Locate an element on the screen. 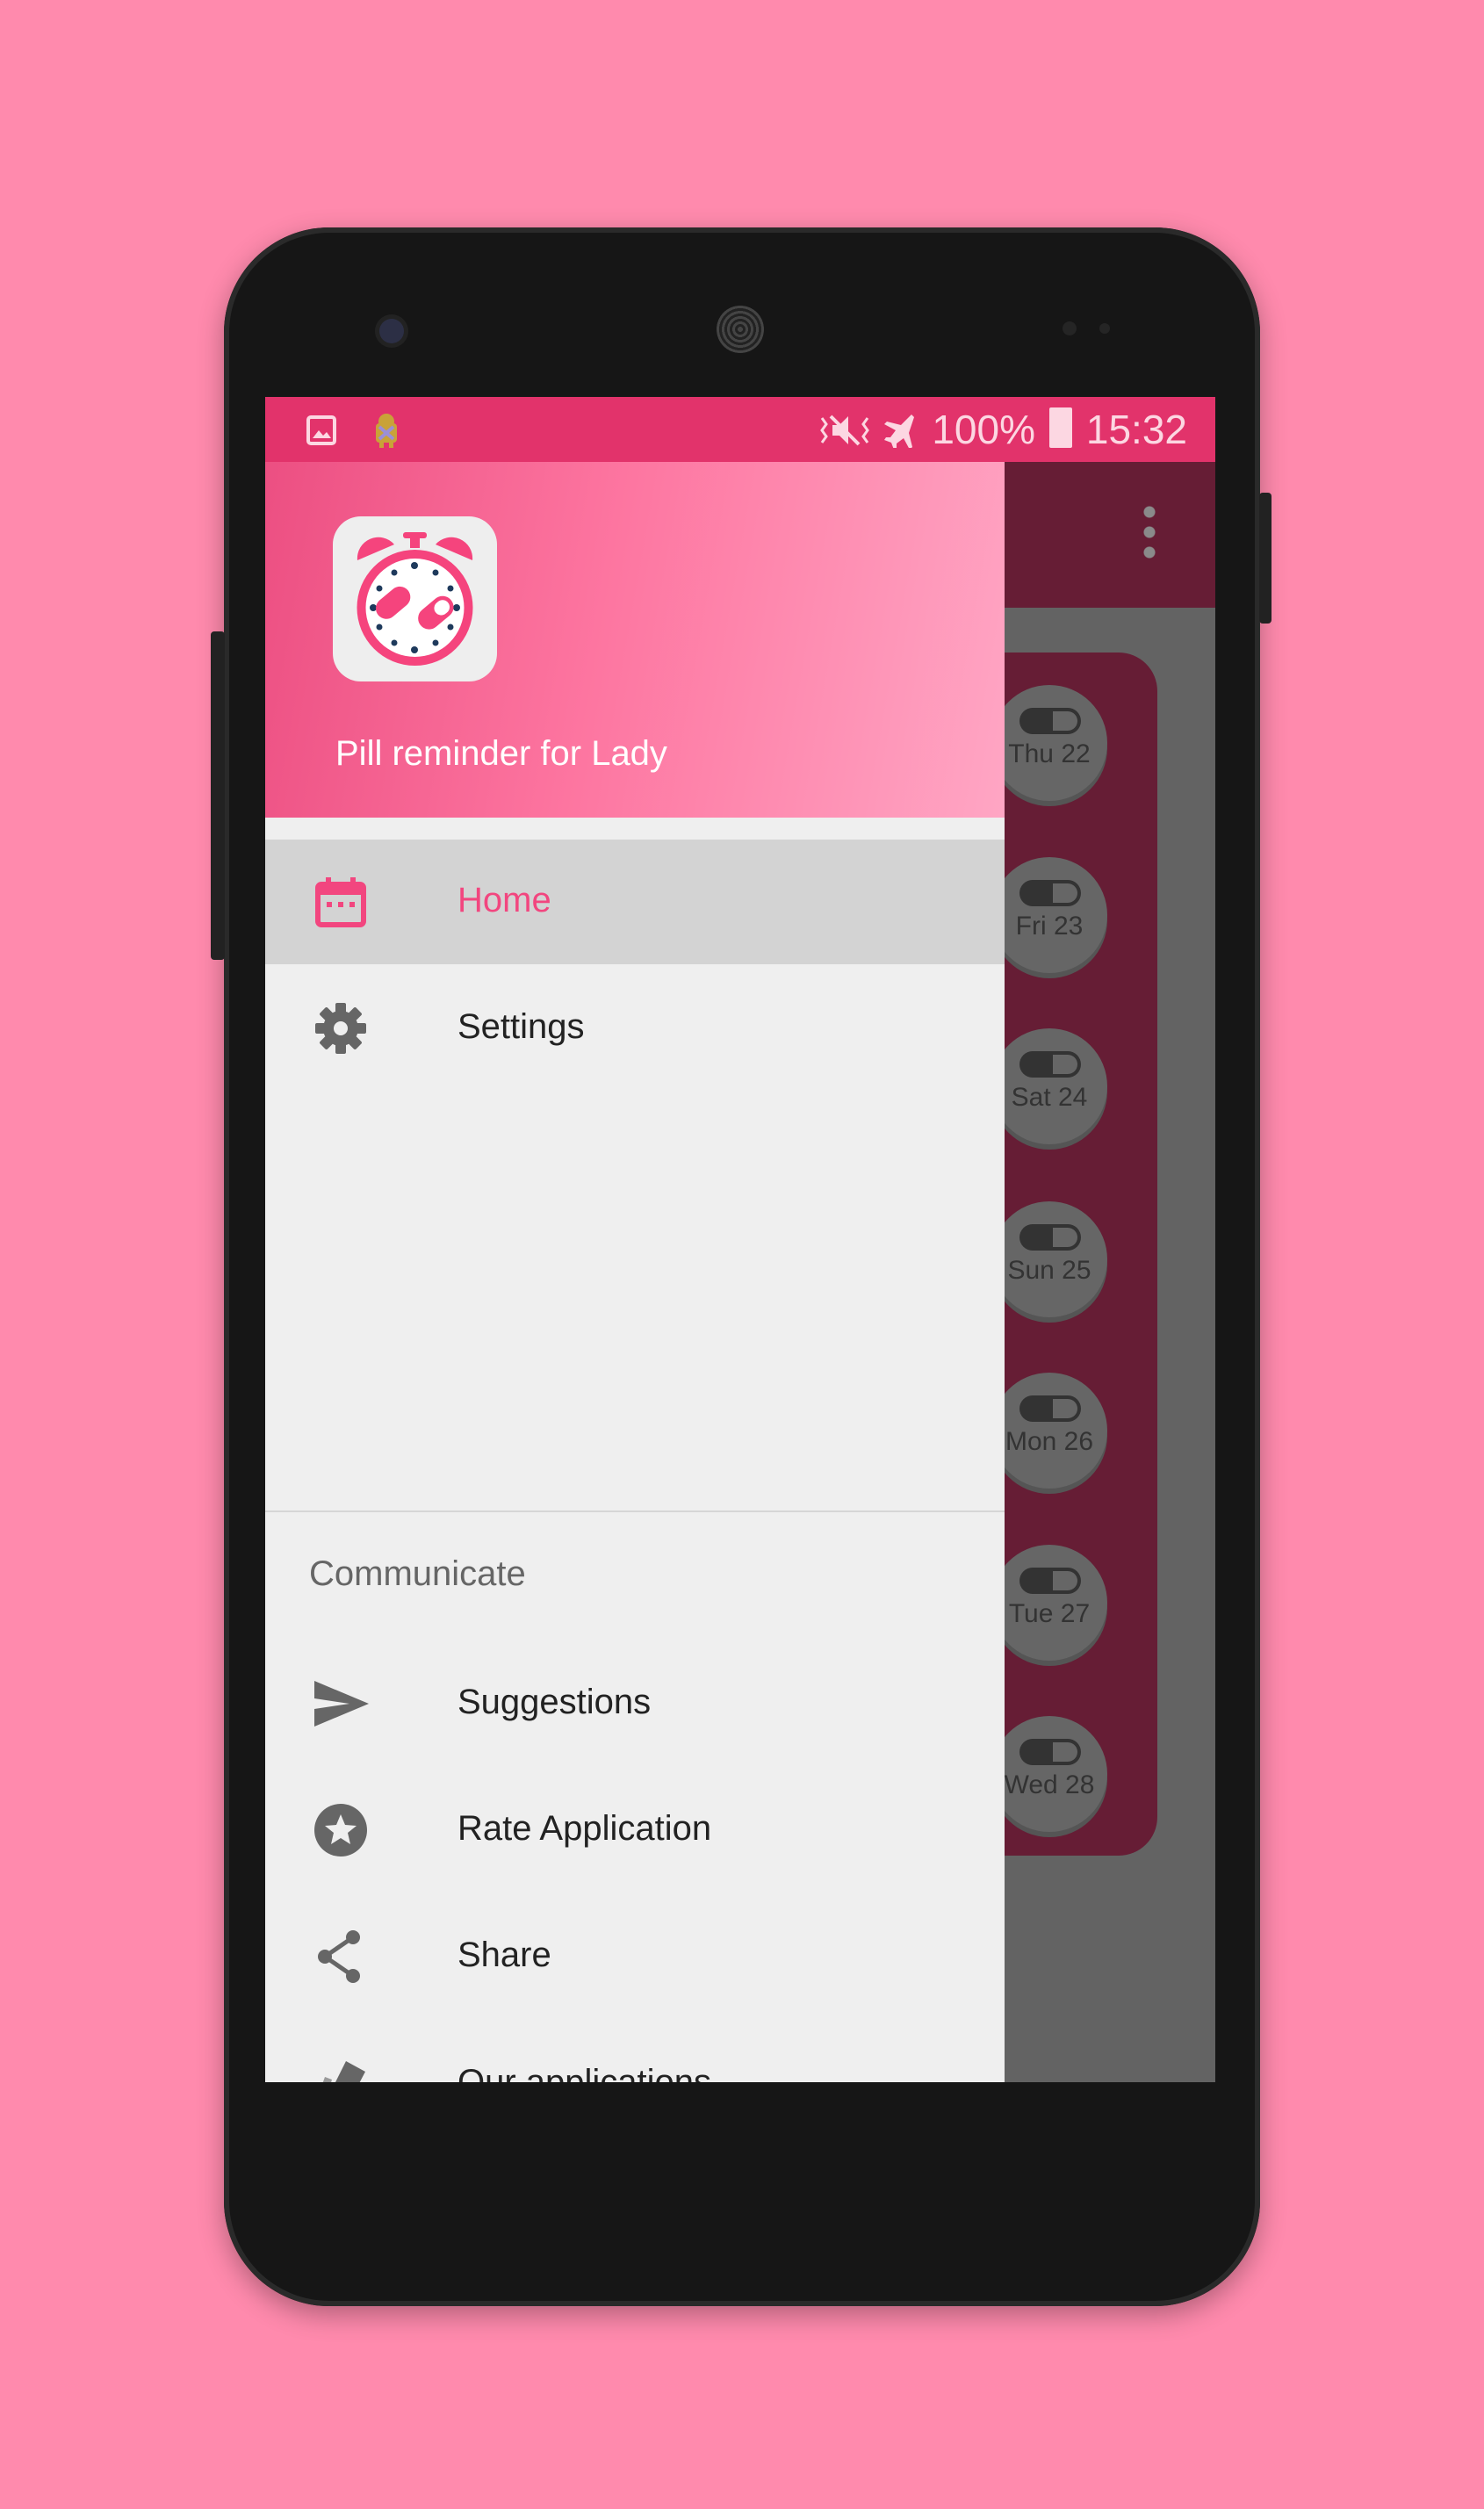 This screenshot has width=1484, height=2509. drawer-item-settings: Settings is located at coordinates (635, 1028).